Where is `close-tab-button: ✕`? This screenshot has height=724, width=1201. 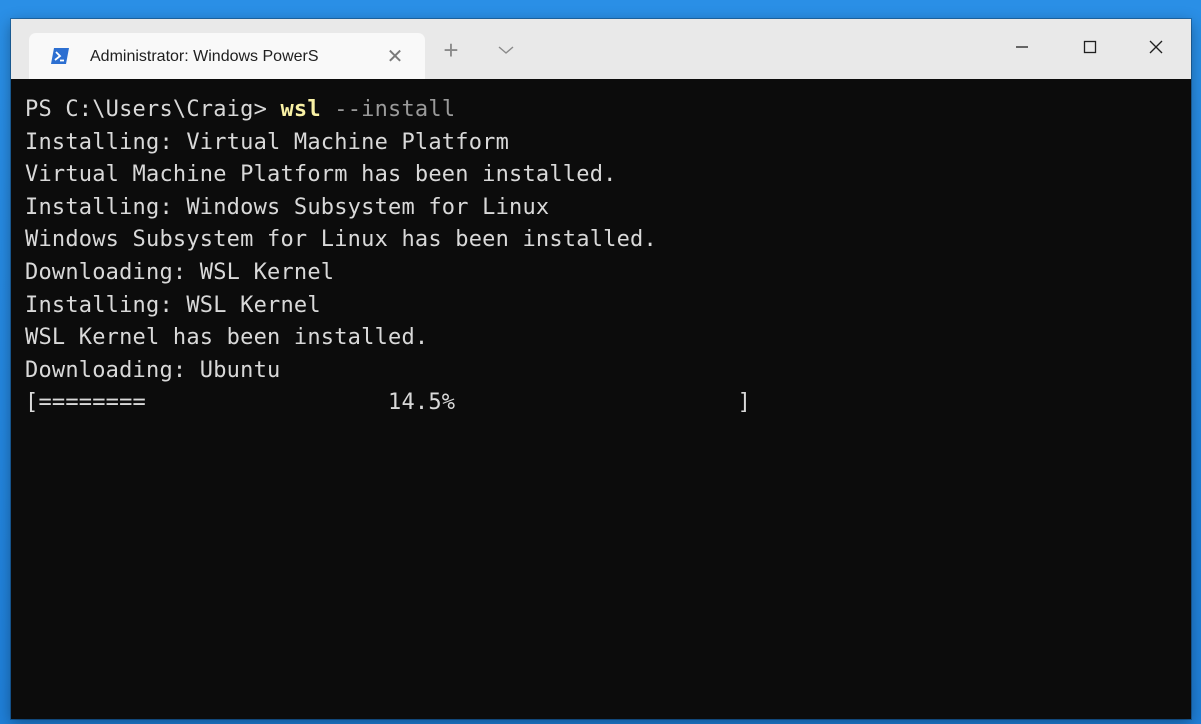 close-tab-button: ✕ is located at coordinates (395, 56).